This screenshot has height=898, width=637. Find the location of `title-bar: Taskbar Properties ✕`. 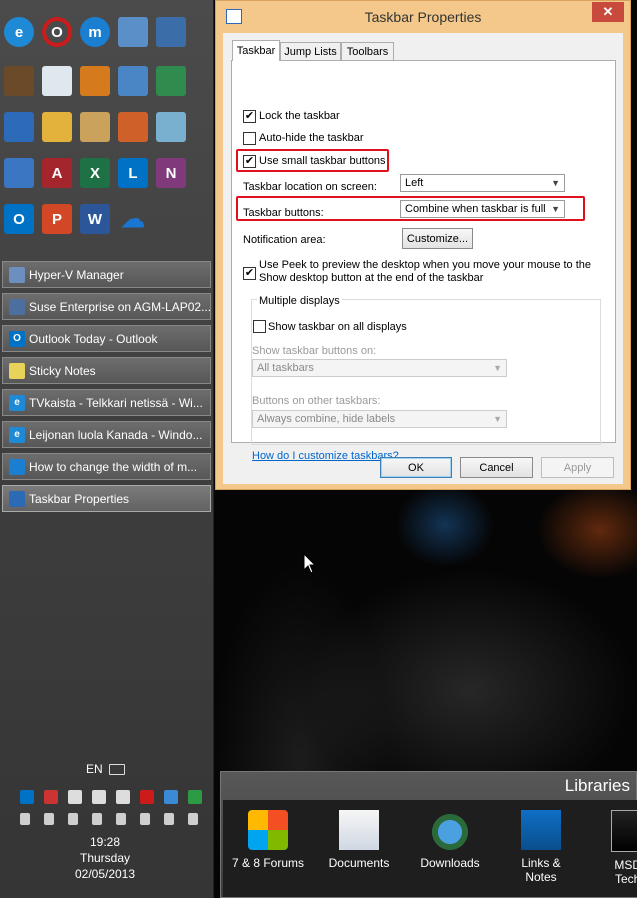

title-bar: Taskbar Properties ✕ is located at coordinates (423, 17).